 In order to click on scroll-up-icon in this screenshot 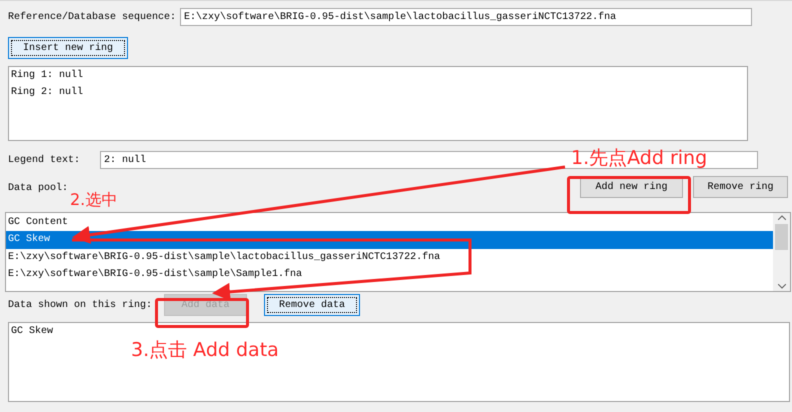, I will do `click(782, 217)`.